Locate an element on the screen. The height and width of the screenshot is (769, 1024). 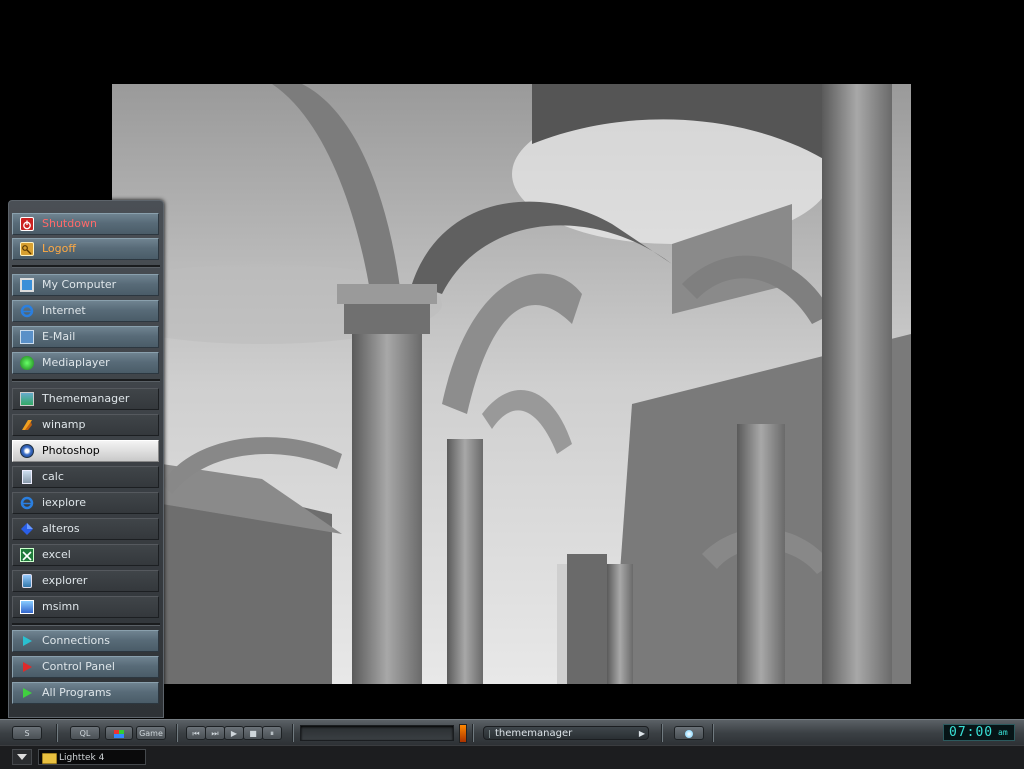
menu-item-internet: Internet is located at coordinates (85, 311).